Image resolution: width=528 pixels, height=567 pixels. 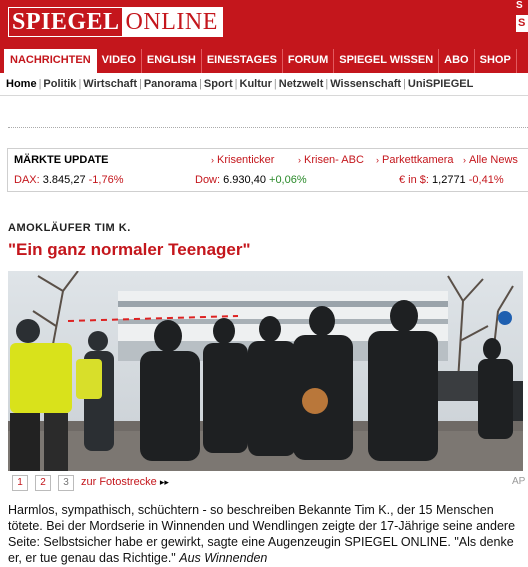 What do you see at coordinates (69, 228) in the screenshot?
I see `article-kicker: AMOKLÄUFER TIM K.` at bounding box center [69, 228].